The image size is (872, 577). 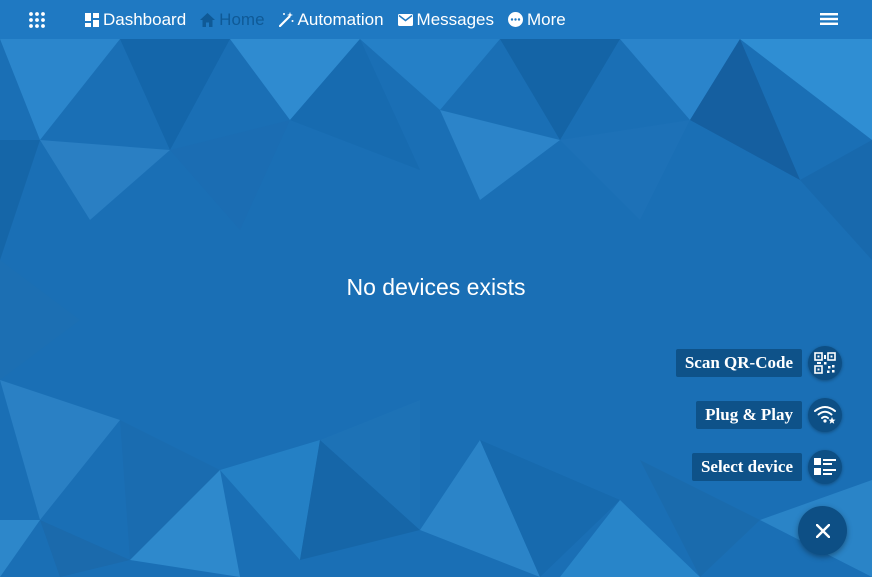 What do you see at coordinates (208, 19) in the screenshot?
I see `home-icon` at bounding box center [208, 19].